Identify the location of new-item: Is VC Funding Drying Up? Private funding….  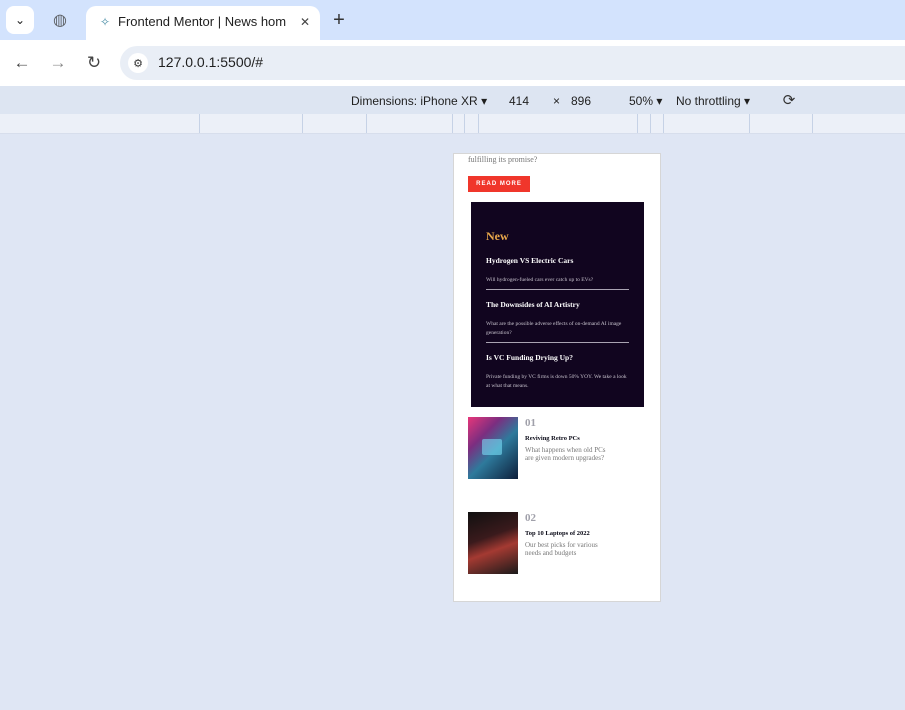
(558, 372).